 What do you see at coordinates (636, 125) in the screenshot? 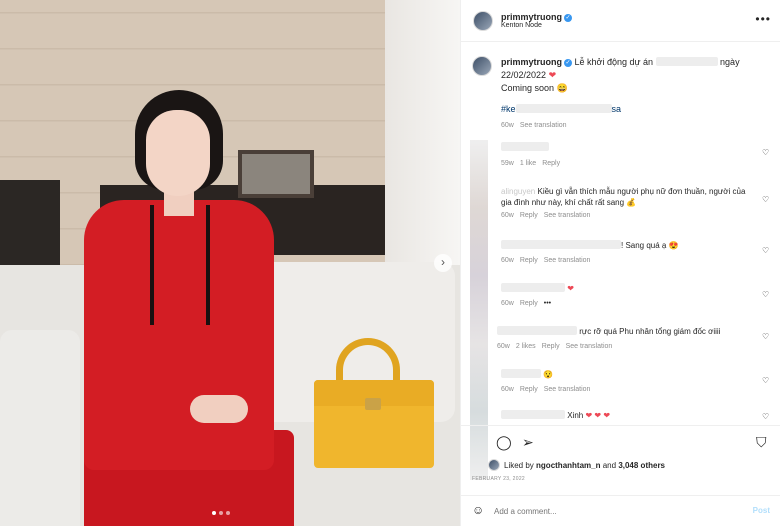
I see `caption-meta: 60w See translation` at bounding box center [636, 125].